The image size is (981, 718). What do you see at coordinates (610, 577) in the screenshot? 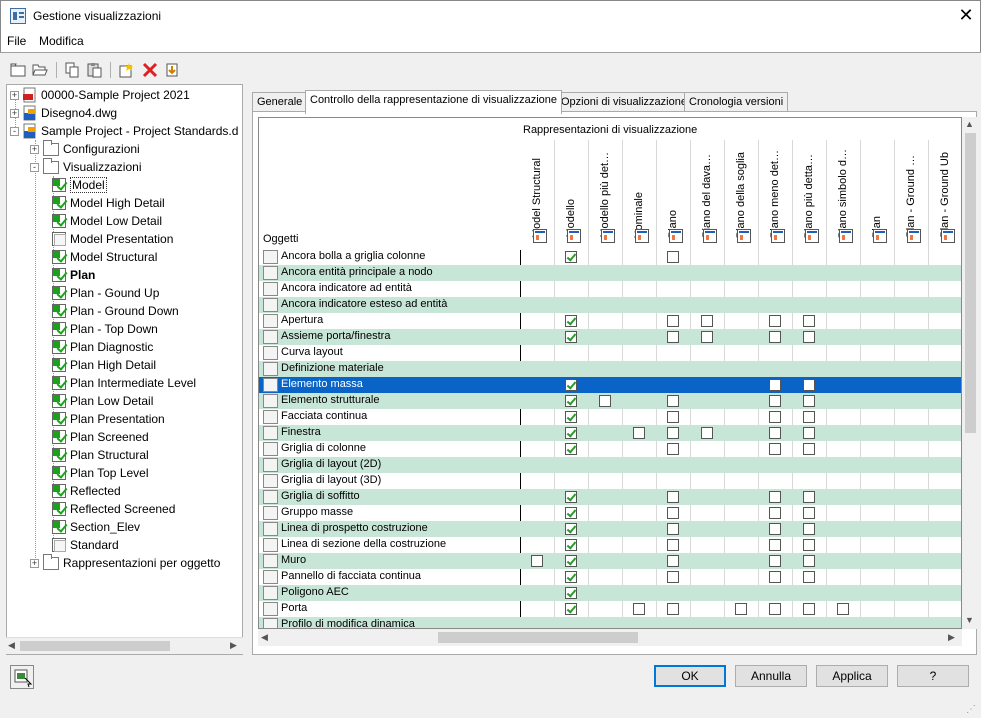
I see `table-row: Pannello di facciata continua` at bounding box center [610, 577].